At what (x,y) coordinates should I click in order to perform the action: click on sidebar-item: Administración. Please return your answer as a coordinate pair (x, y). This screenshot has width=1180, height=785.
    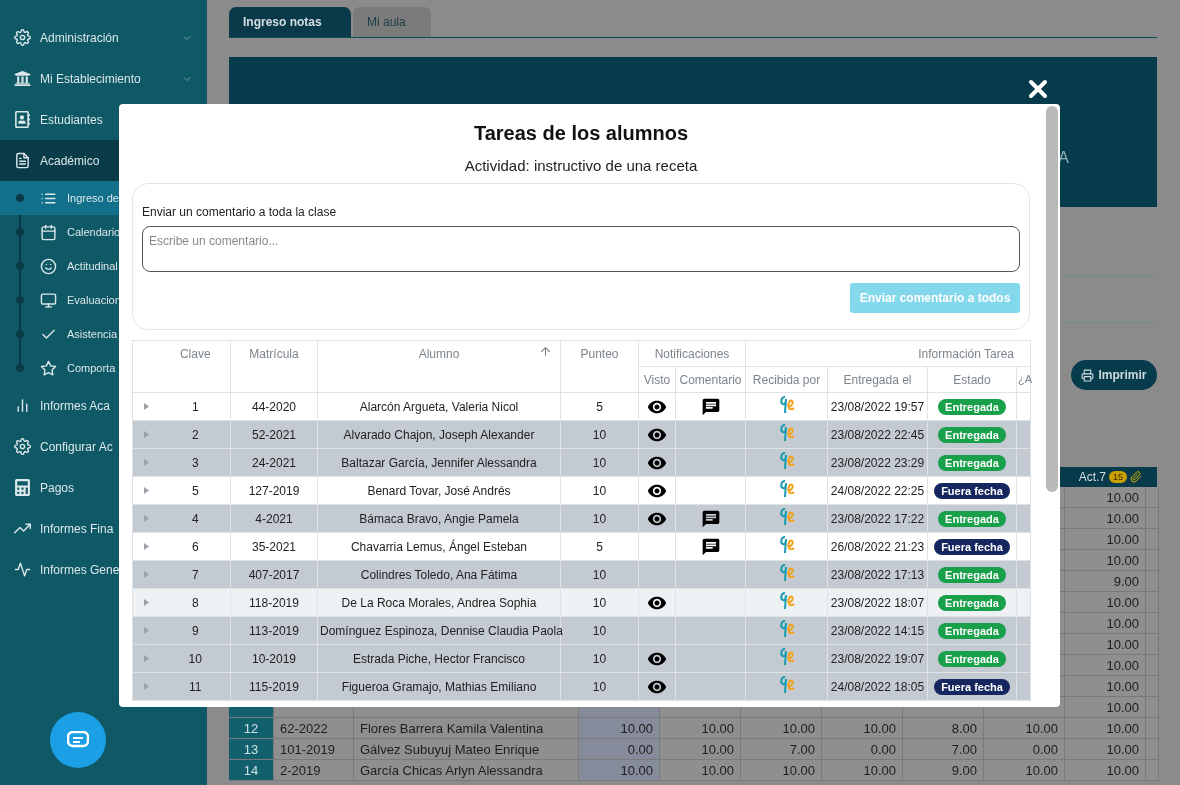
    Looking at the image, I should click on (103, 37).